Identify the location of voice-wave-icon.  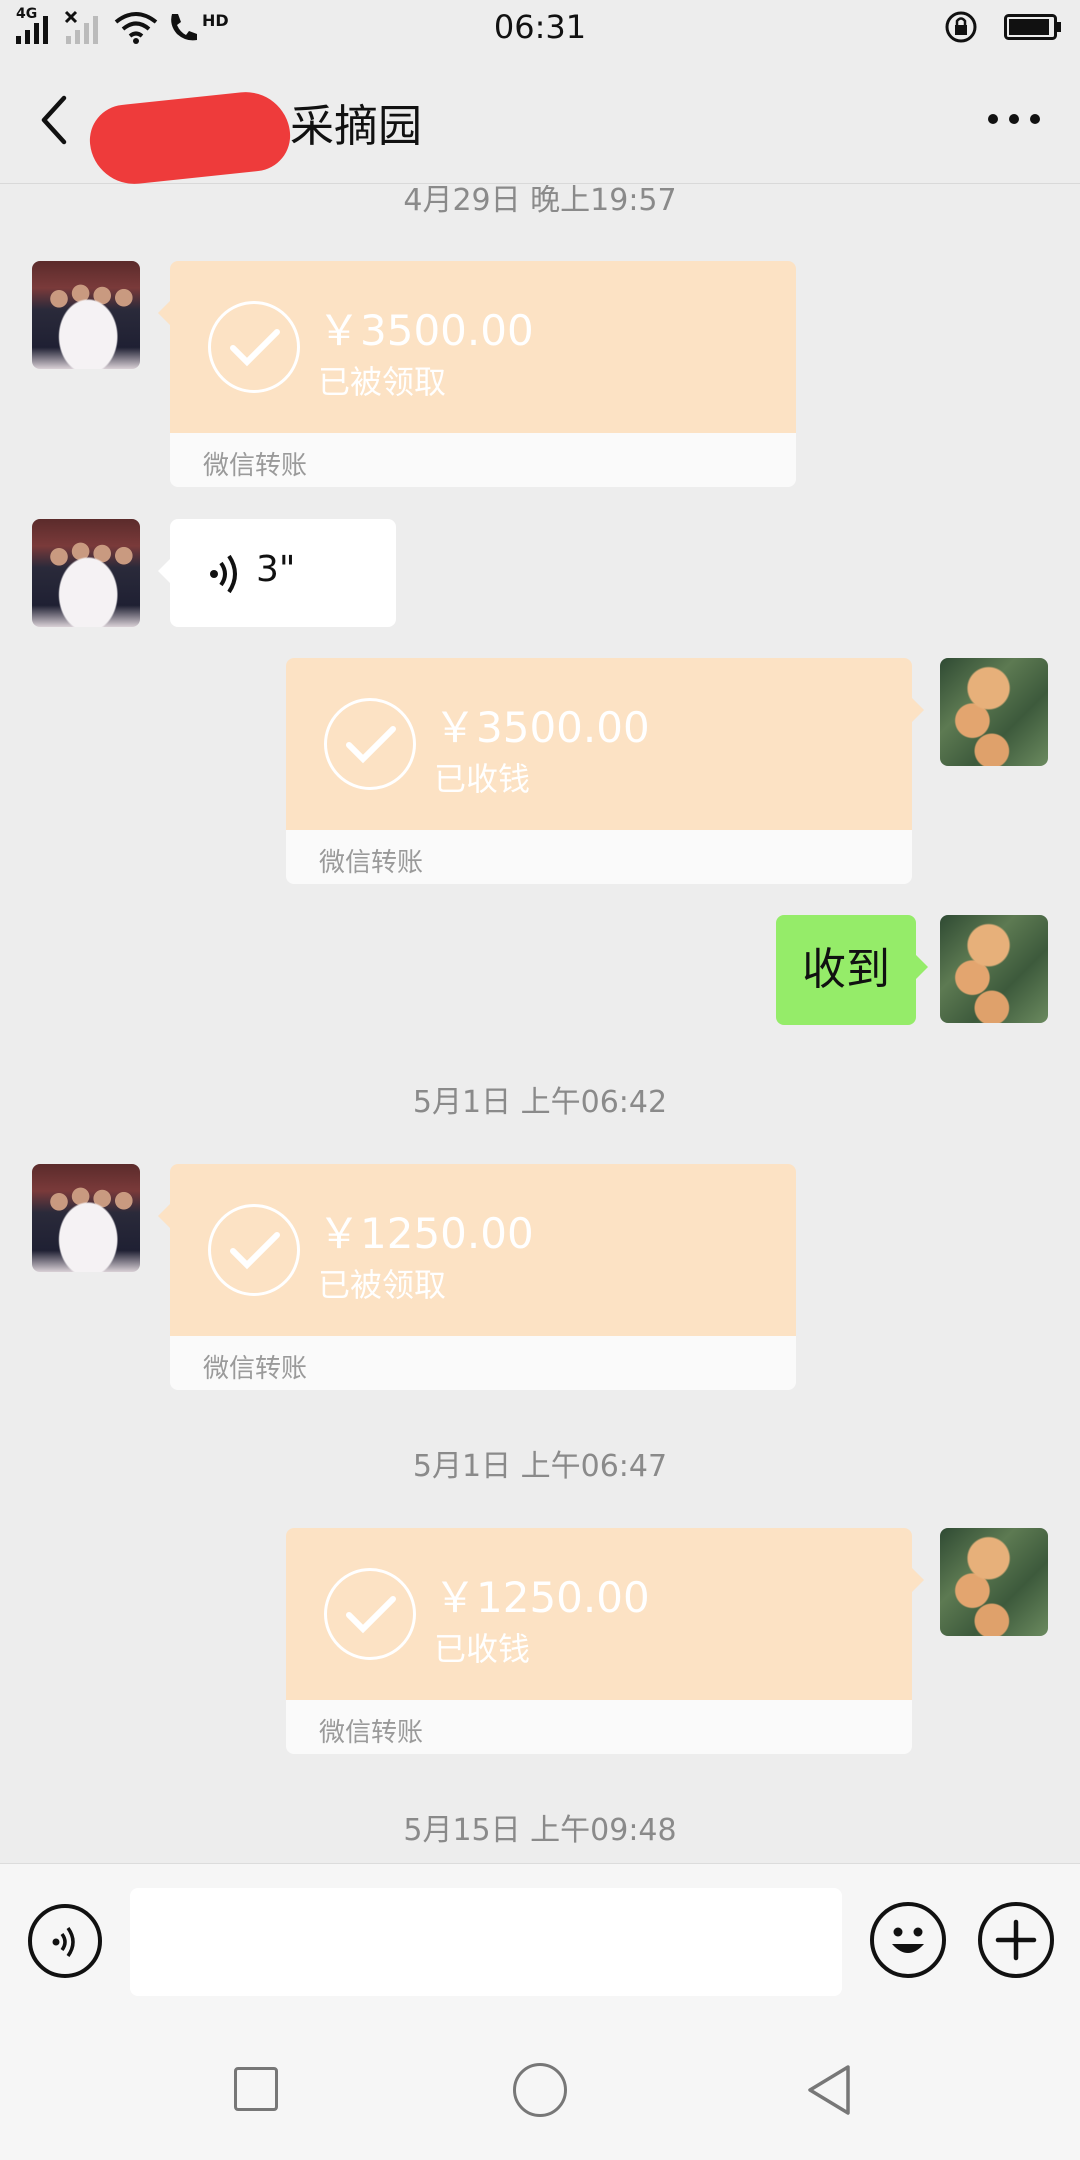
(223, 574).